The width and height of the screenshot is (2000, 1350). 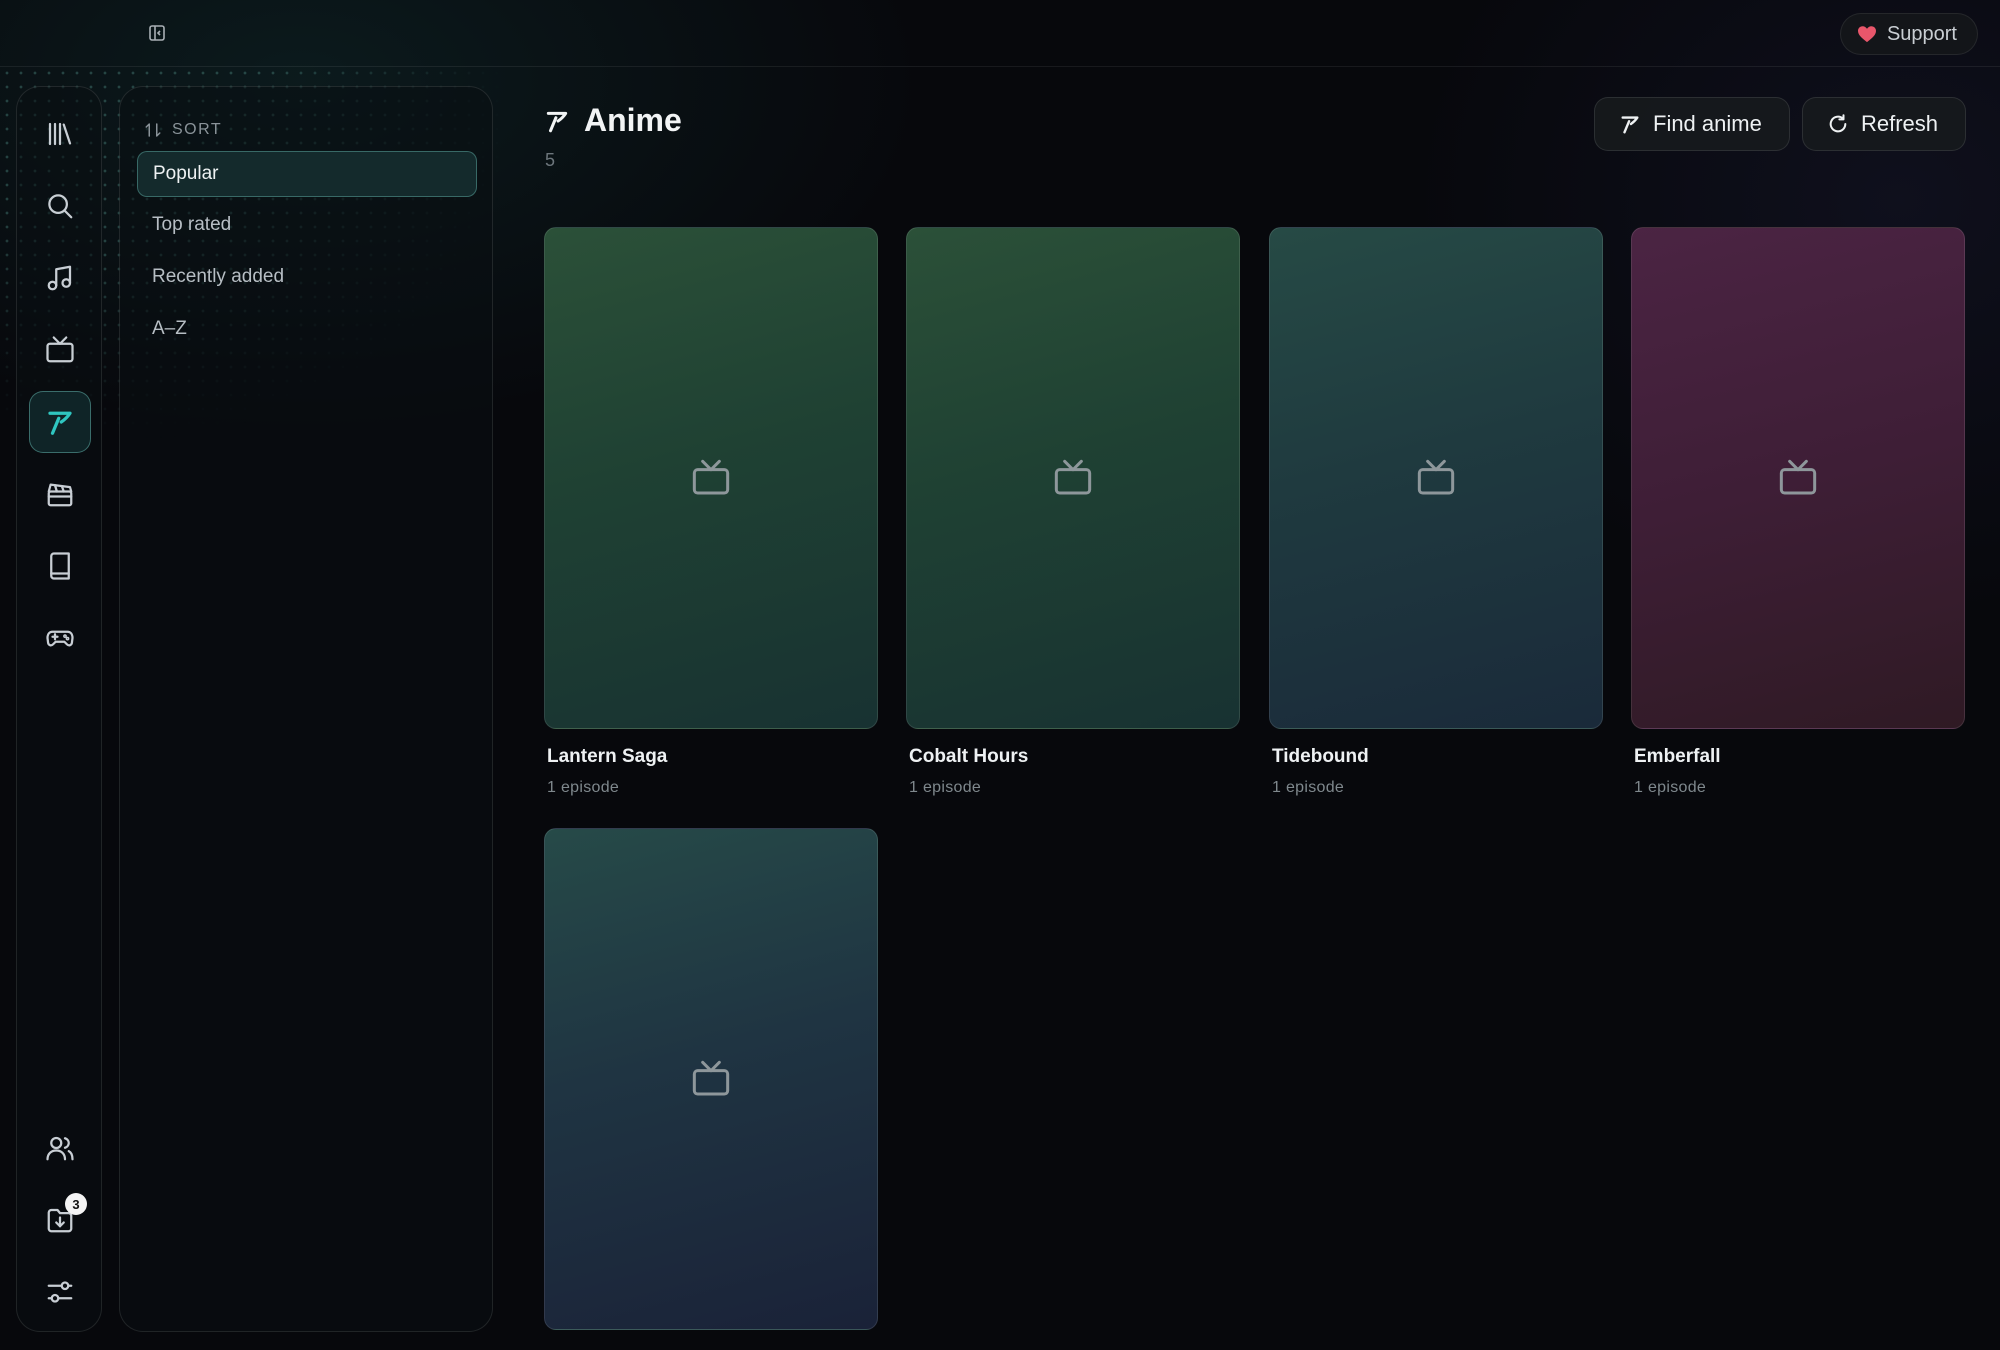 I want to click on rail-item-settings, so click(x=60, y=1292).